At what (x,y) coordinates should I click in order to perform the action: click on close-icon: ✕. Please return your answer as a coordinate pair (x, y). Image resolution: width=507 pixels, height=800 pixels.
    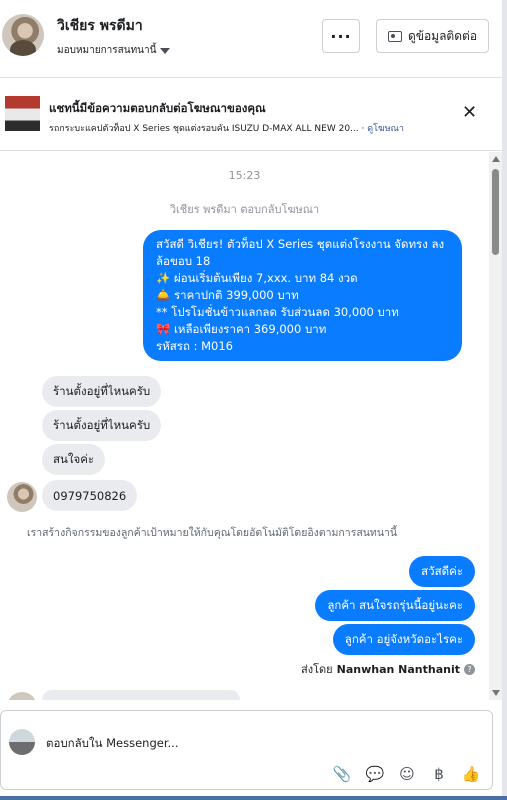
    Looking at the image, I should click on (469, 113).